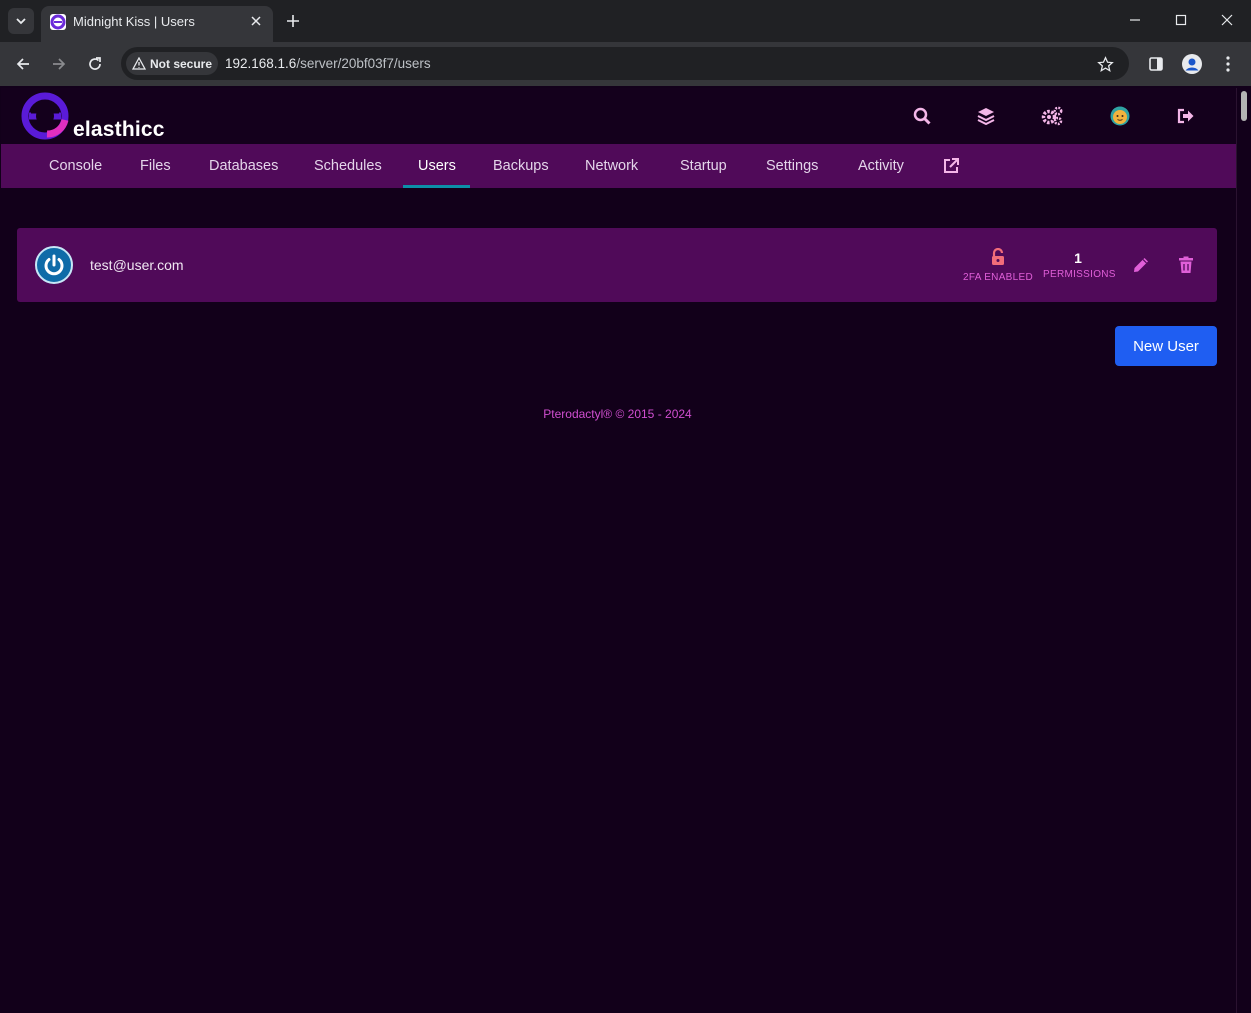  I want to click on search-icon, so click(922, 116).